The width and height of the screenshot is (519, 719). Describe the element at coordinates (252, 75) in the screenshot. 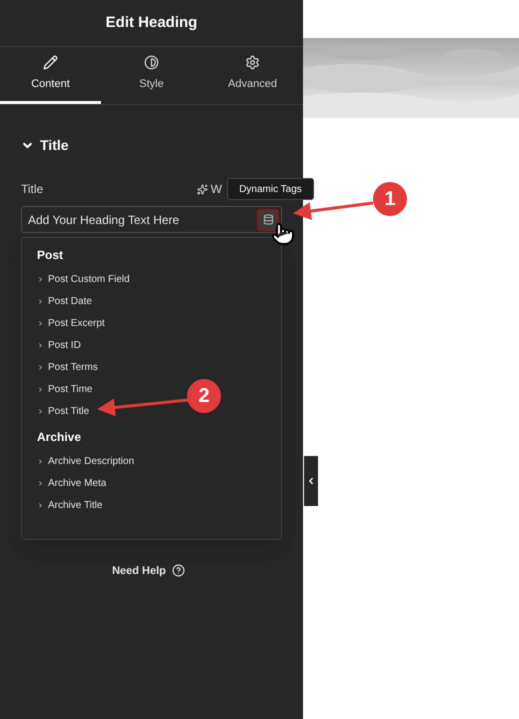

I see `tab: Advanced` at that location.